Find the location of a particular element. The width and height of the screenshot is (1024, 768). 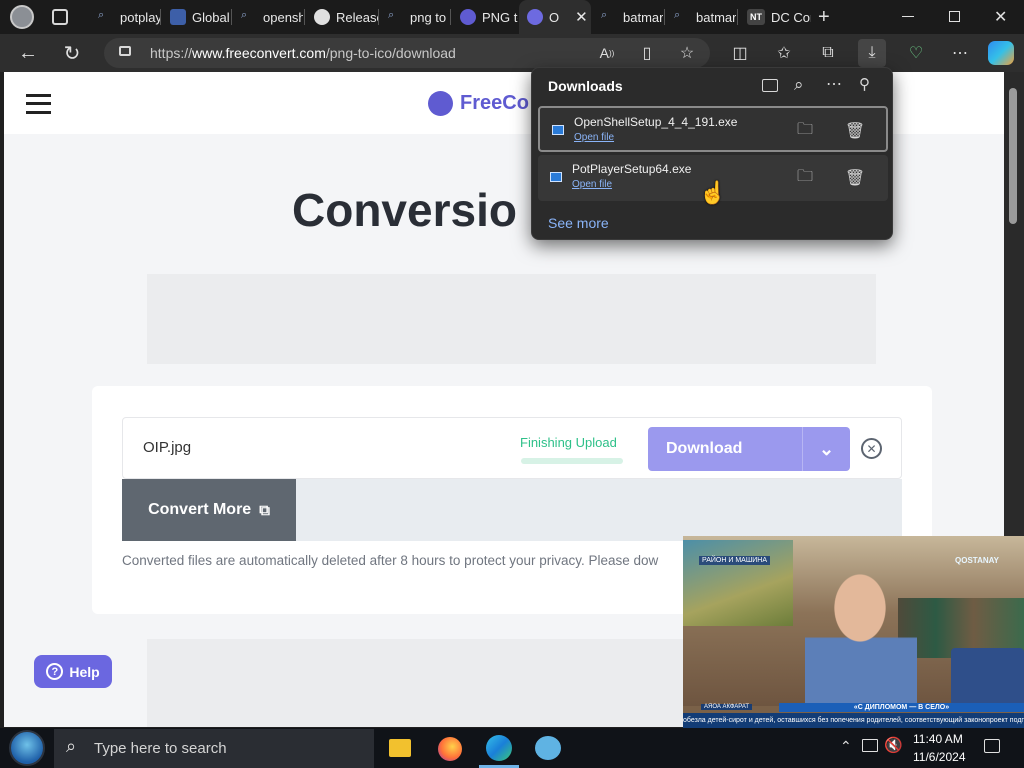

caption-name: АЯОА АКФАРАТ is located at coordinates (727, 707).